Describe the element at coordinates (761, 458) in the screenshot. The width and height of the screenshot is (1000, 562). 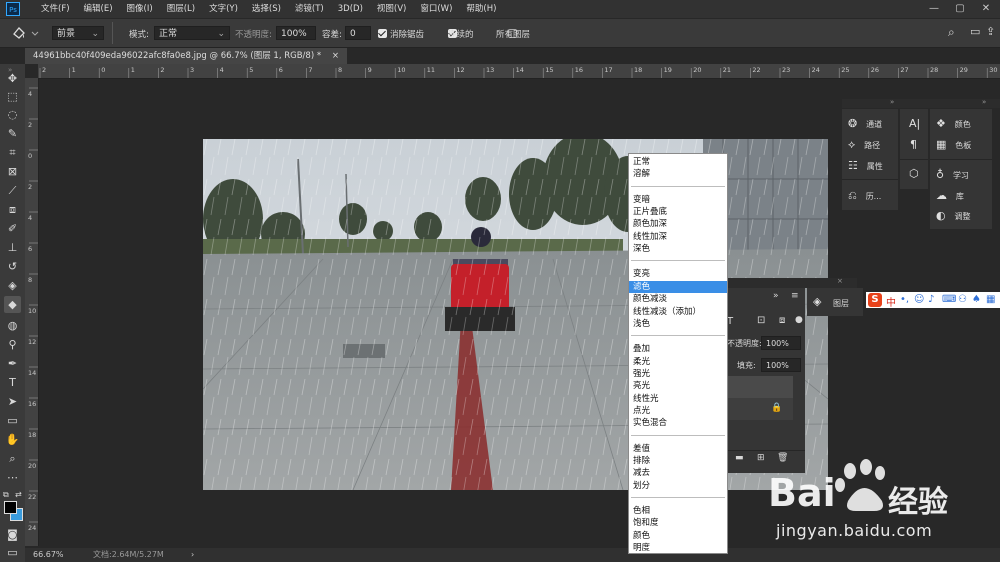
I see `new-layer-icon: ⊞` at that location.